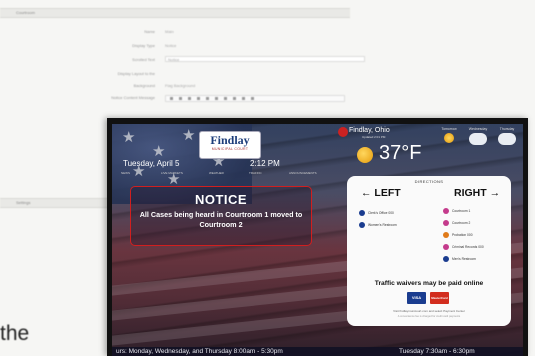 The height and width of the screenshot is (356, 535). I want to click on italic-icon, so click(180, 98).